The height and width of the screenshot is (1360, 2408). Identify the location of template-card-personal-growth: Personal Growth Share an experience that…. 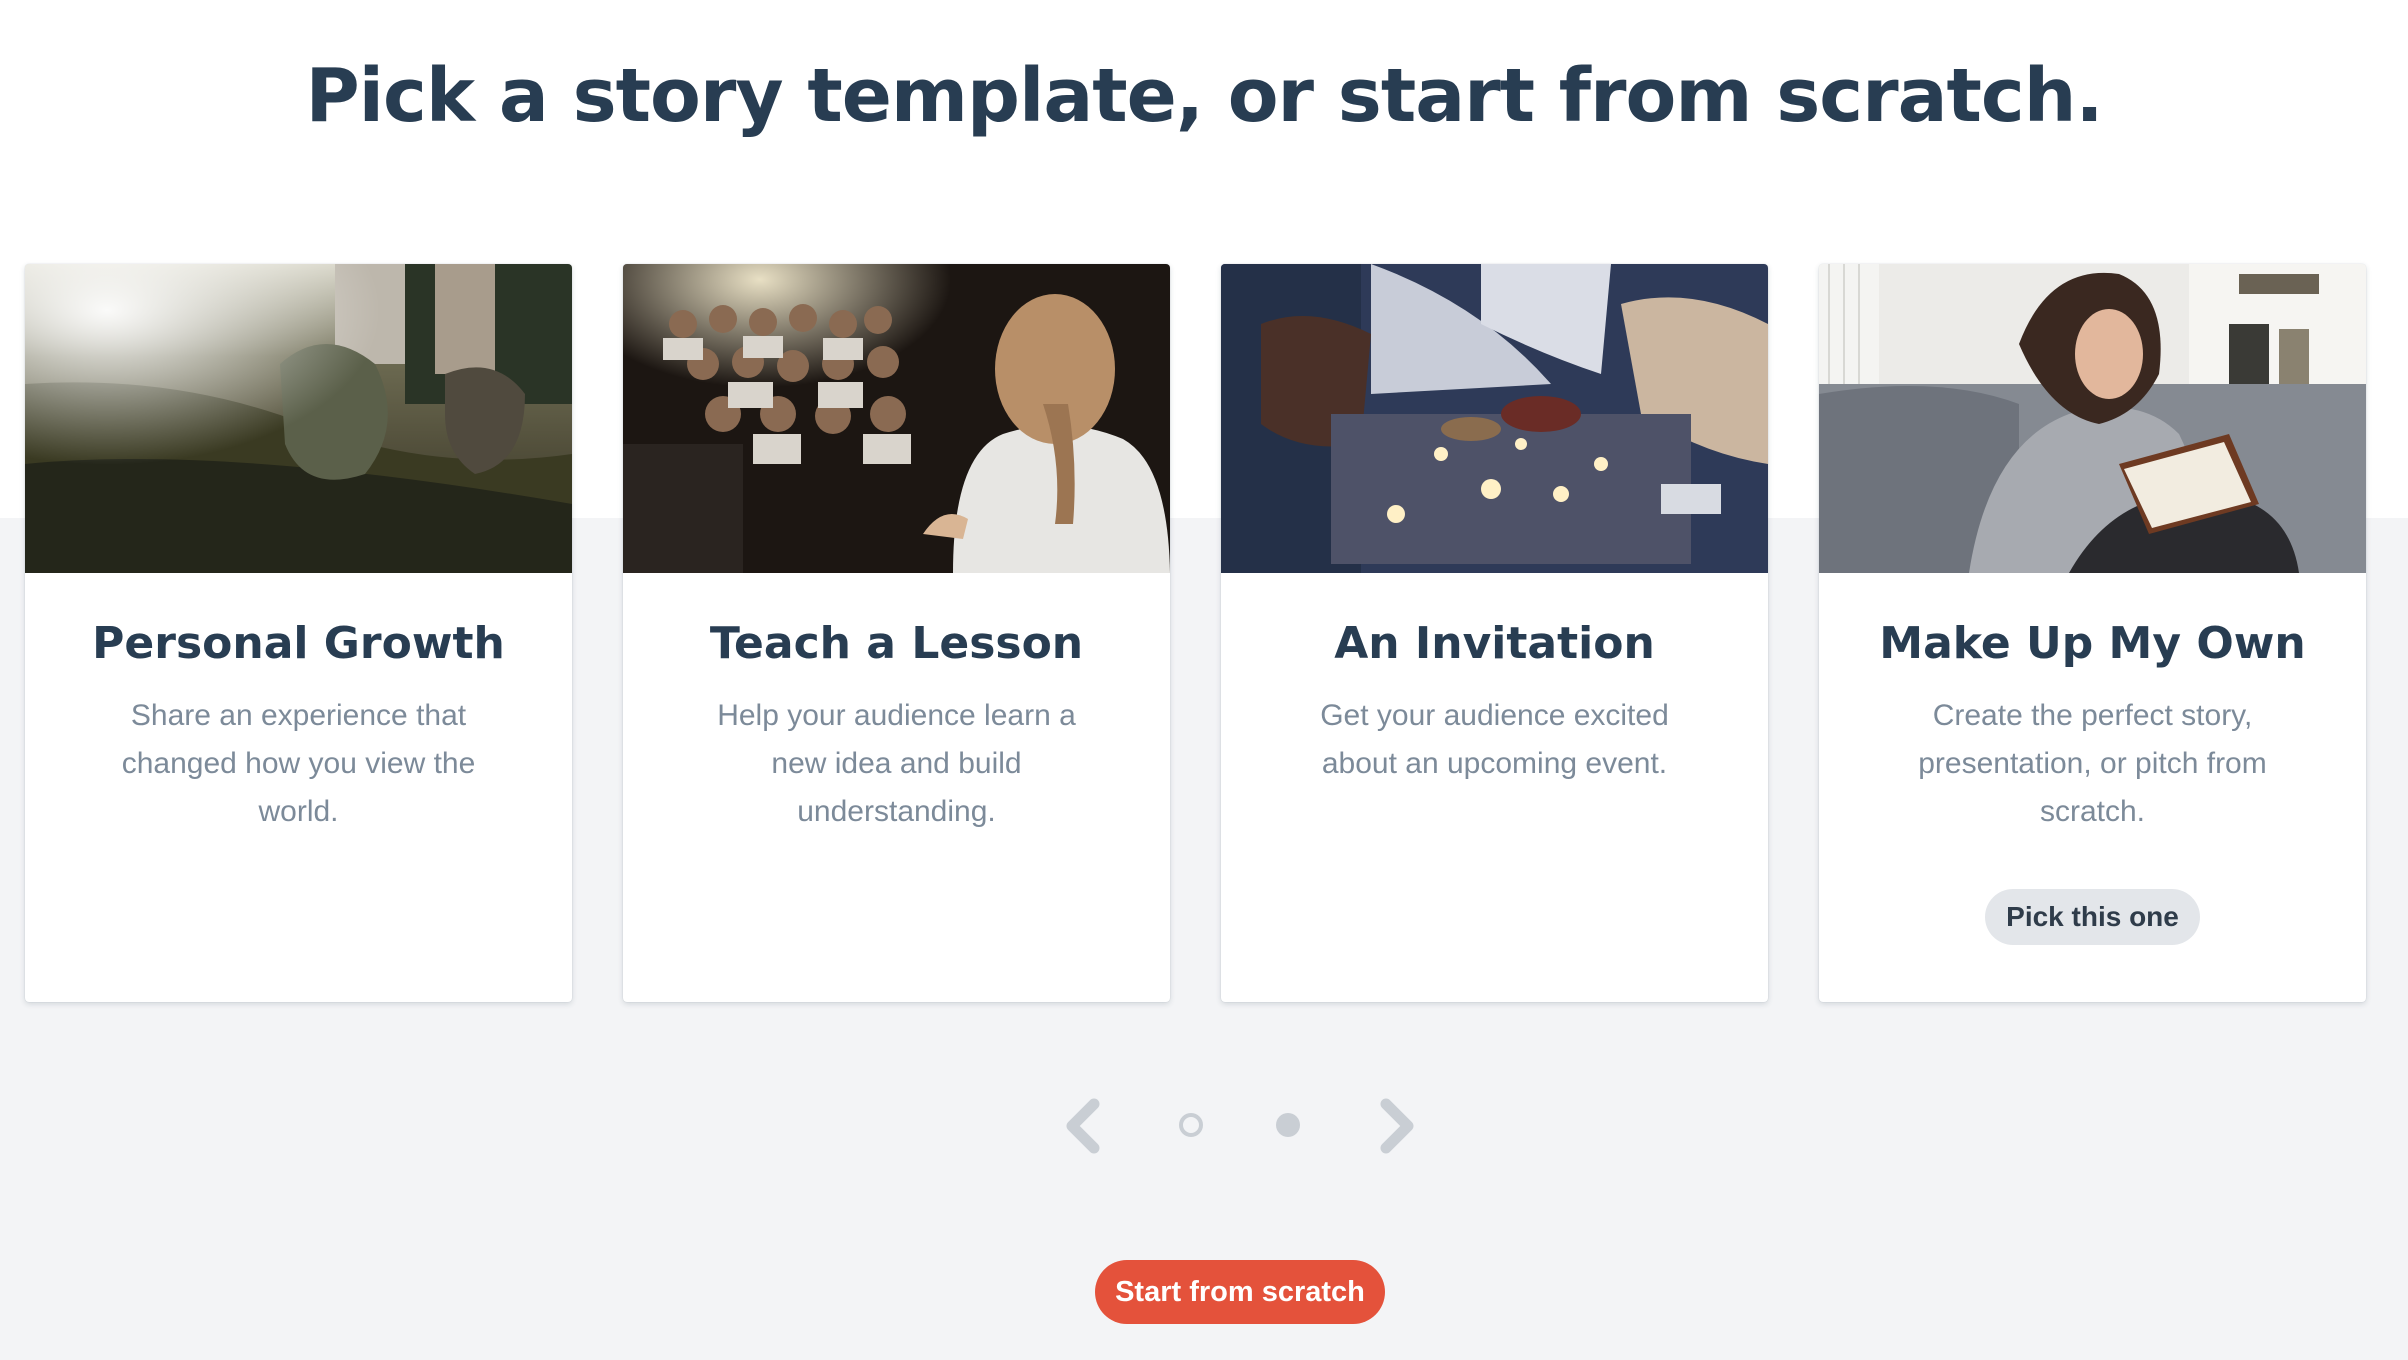
(298, 633).